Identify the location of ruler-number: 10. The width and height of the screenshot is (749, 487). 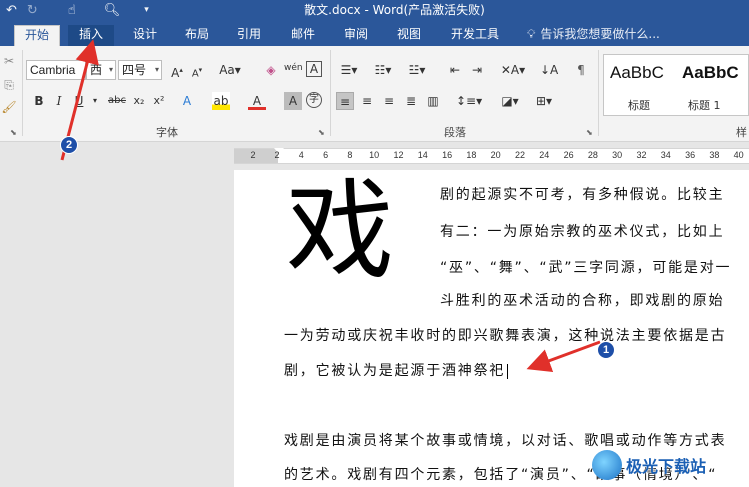
(374, 155).